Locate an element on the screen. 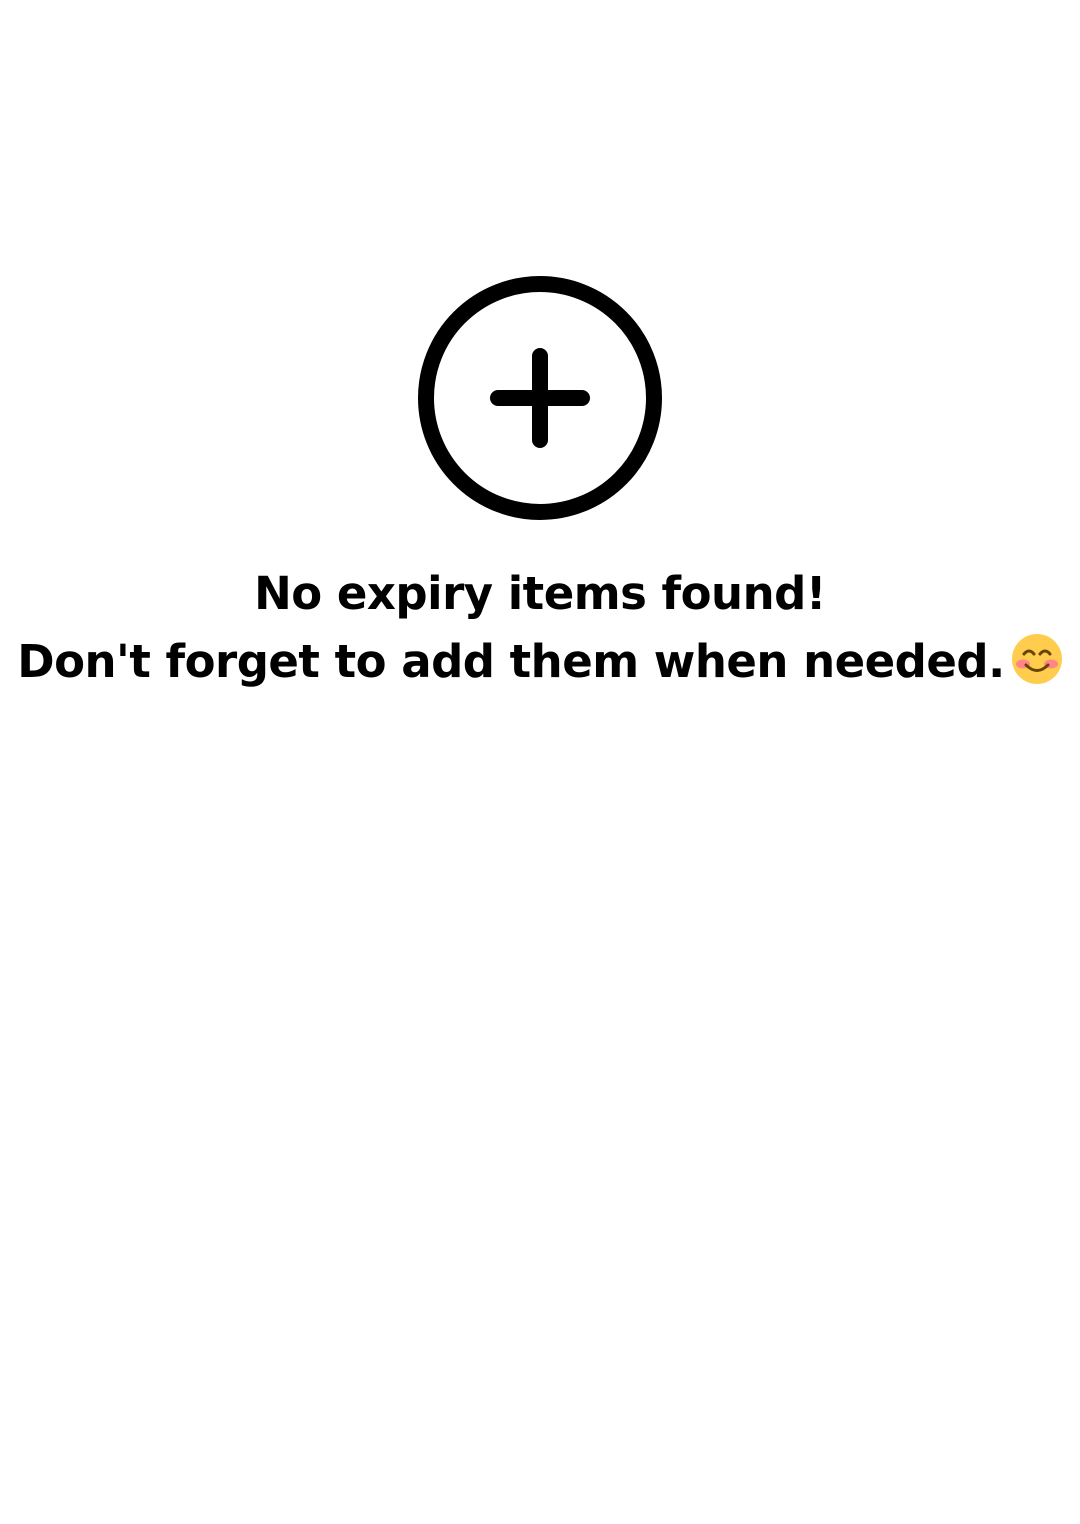 The height and width of the screenshot is (1524, 1080). empty-subtitle-text: Don't forget to add them when needed. is located at coordinates (511, 661).